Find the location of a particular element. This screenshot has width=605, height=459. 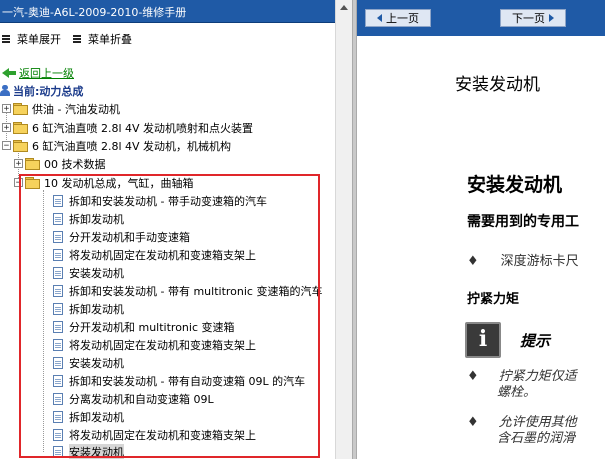

tool-list-label: 深度游标卡尺 is located at coordinates (539, 261).